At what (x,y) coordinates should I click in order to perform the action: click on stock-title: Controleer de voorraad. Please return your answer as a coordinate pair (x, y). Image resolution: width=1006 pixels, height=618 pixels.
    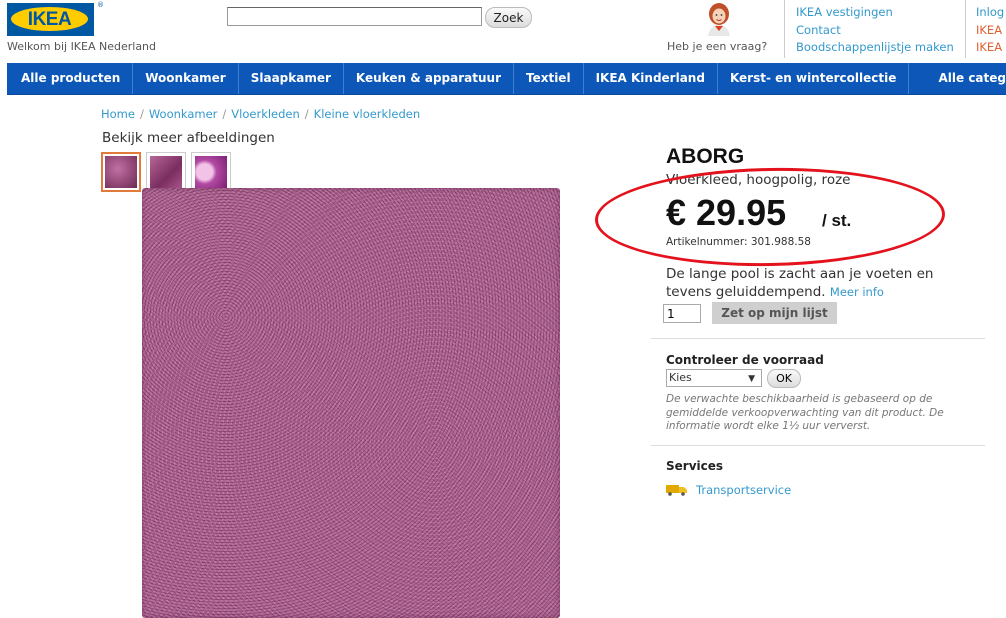
    Looking at the image, I should click on (745, 360).